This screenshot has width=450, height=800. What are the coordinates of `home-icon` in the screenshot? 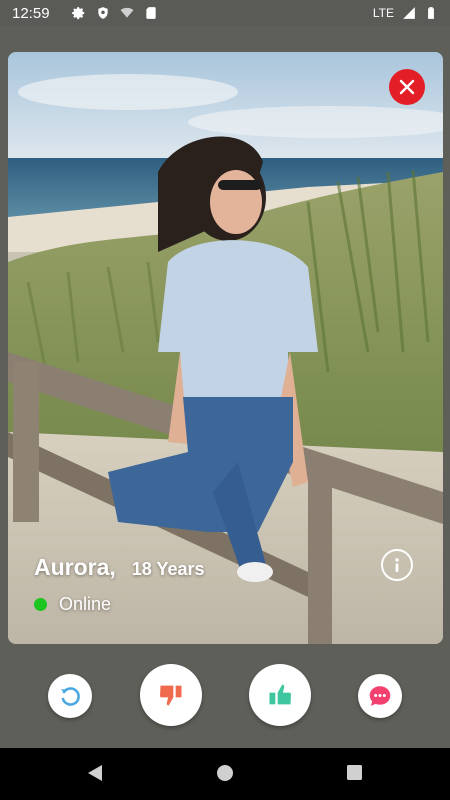 It's located at (225, 773).